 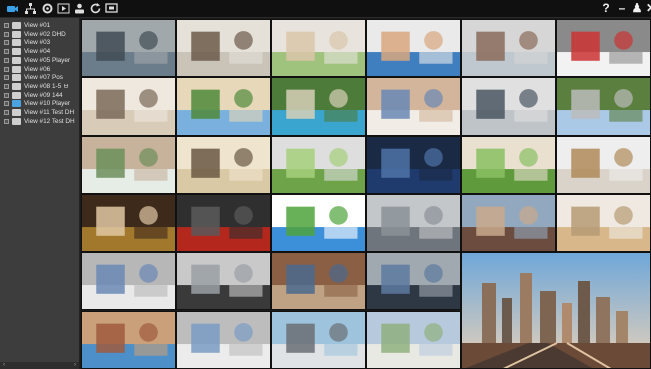 What do you see at coordinates (318, 48) in the screenshot?
I see `camera-tile-man-woman-park` at bounding box center [318, 48].